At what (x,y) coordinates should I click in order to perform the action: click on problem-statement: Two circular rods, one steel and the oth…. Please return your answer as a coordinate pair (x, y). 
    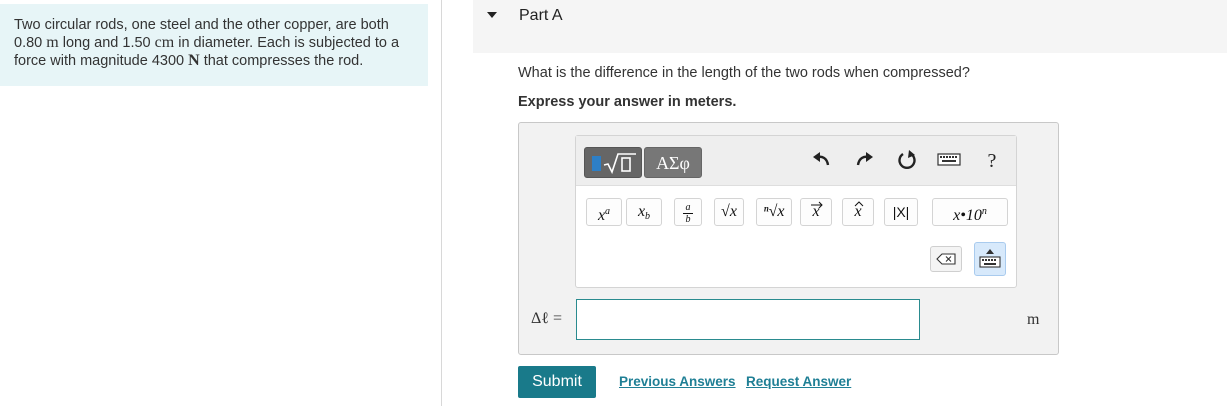
    Looking at the image, I should click on (214, 45).